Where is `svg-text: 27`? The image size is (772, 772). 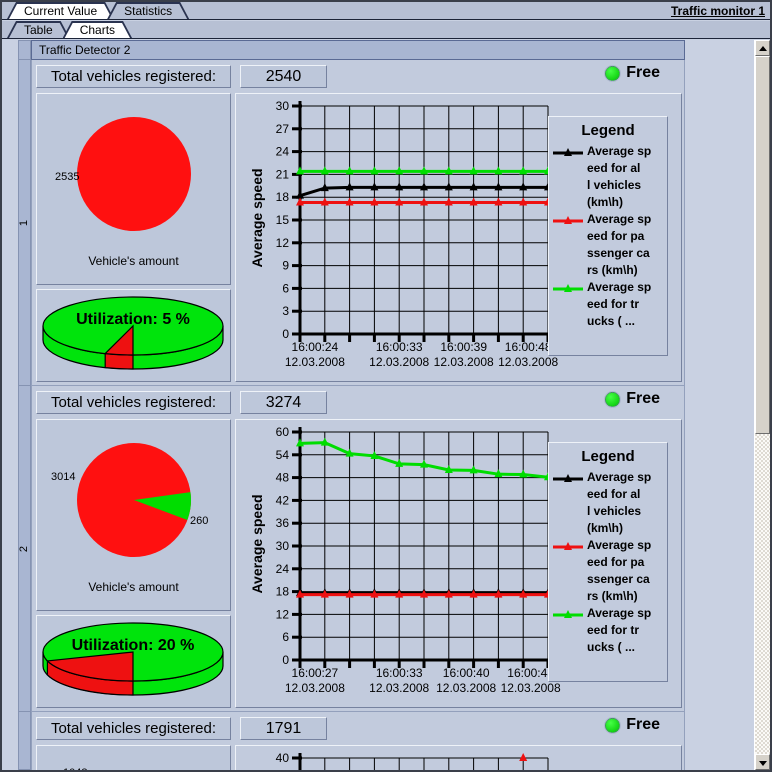
svg-text: 27 is located at coordinates (283, 129).